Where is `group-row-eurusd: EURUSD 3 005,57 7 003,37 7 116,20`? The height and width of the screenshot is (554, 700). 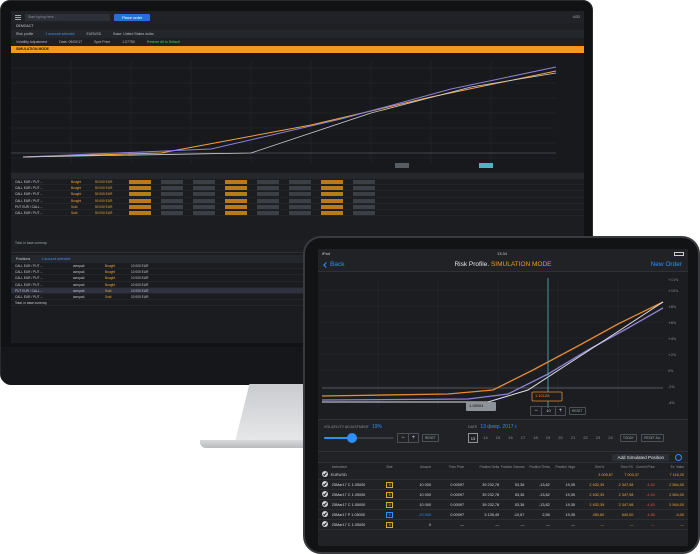 group-row-eurusd: EURUSD 3 005,57 7 003,37 7 116,20 is located at coordinates (503, 475).